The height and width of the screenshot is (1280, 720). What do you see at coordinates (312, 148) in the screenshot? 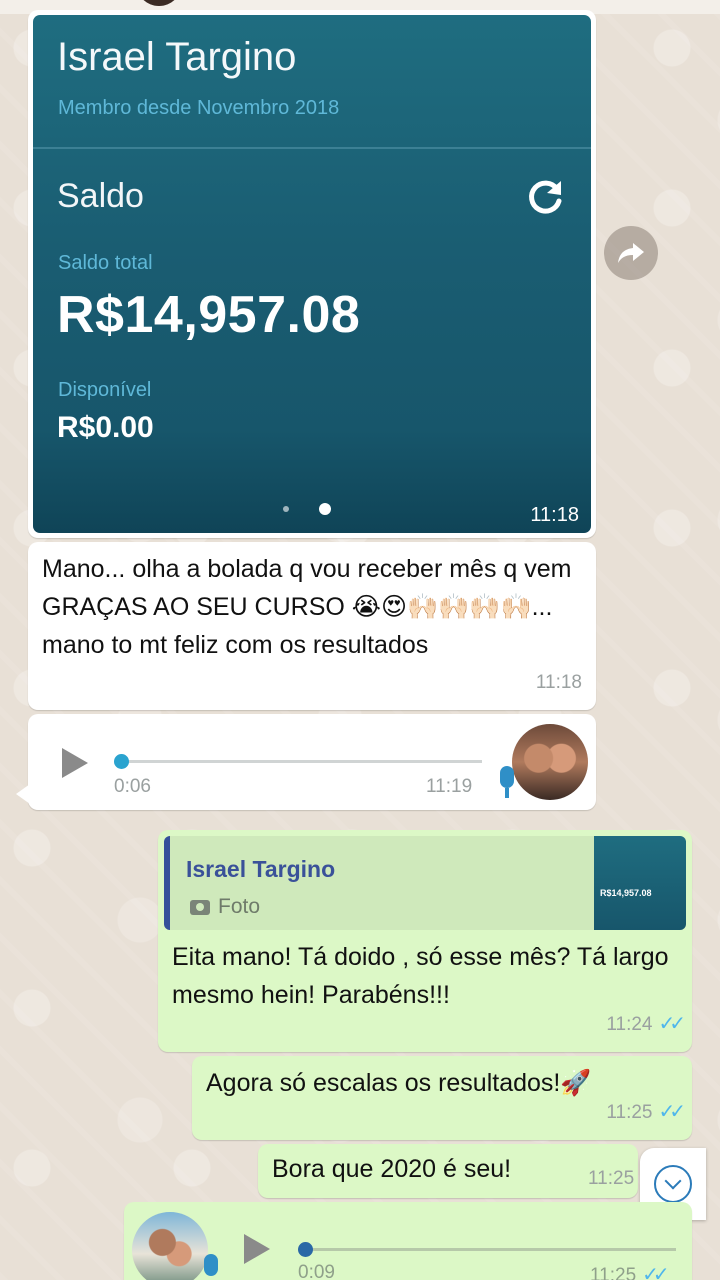
I see `photo-divider` at bounding box center [312, 148].